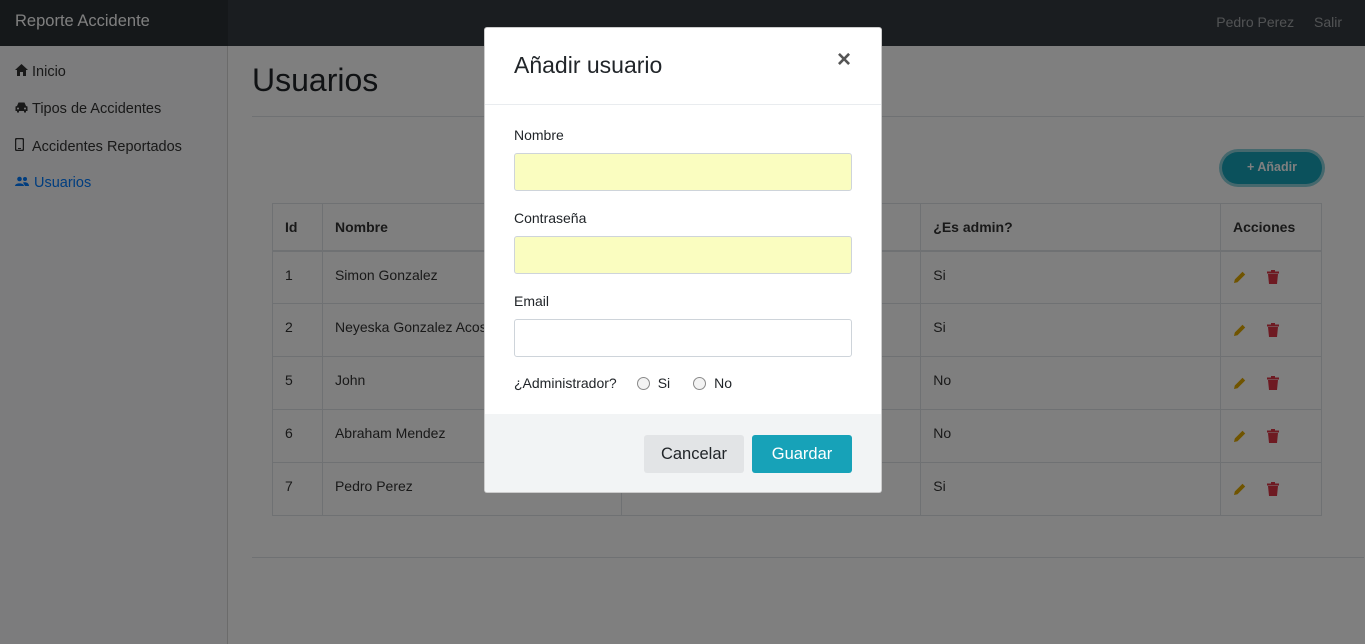 Image resolution: width=1365 pixels, height=644 pixels. Describe the element at coordinates (565, 383) in the screenshot. I see `admin-label: ¿Administrador?` at that location.